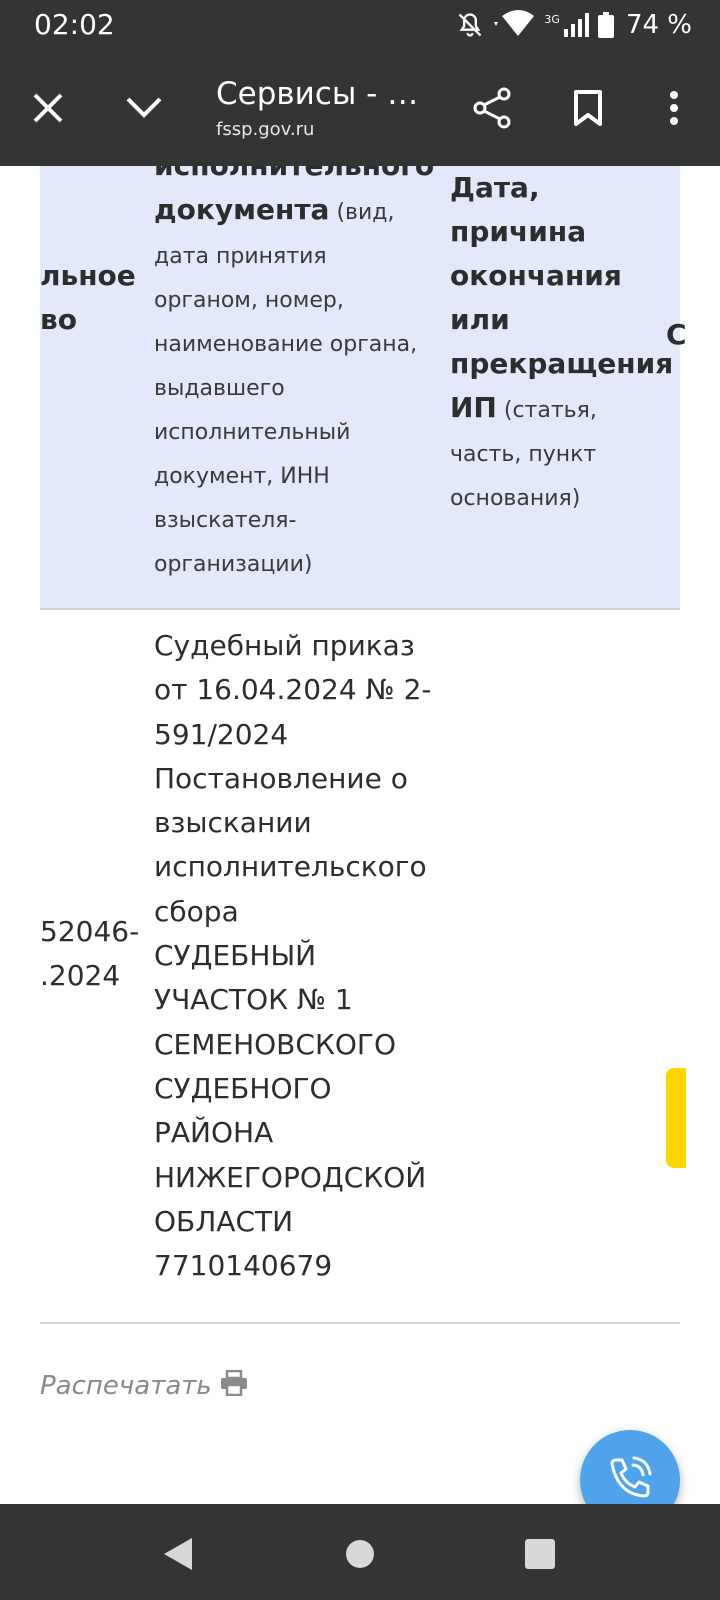 Image resolution: width=720 pixels, height=1600 pixels. Describe the element at coordinates (360, 25) in the screenshot. I see `status-bar: 02:02 3G 74 %` at that location.